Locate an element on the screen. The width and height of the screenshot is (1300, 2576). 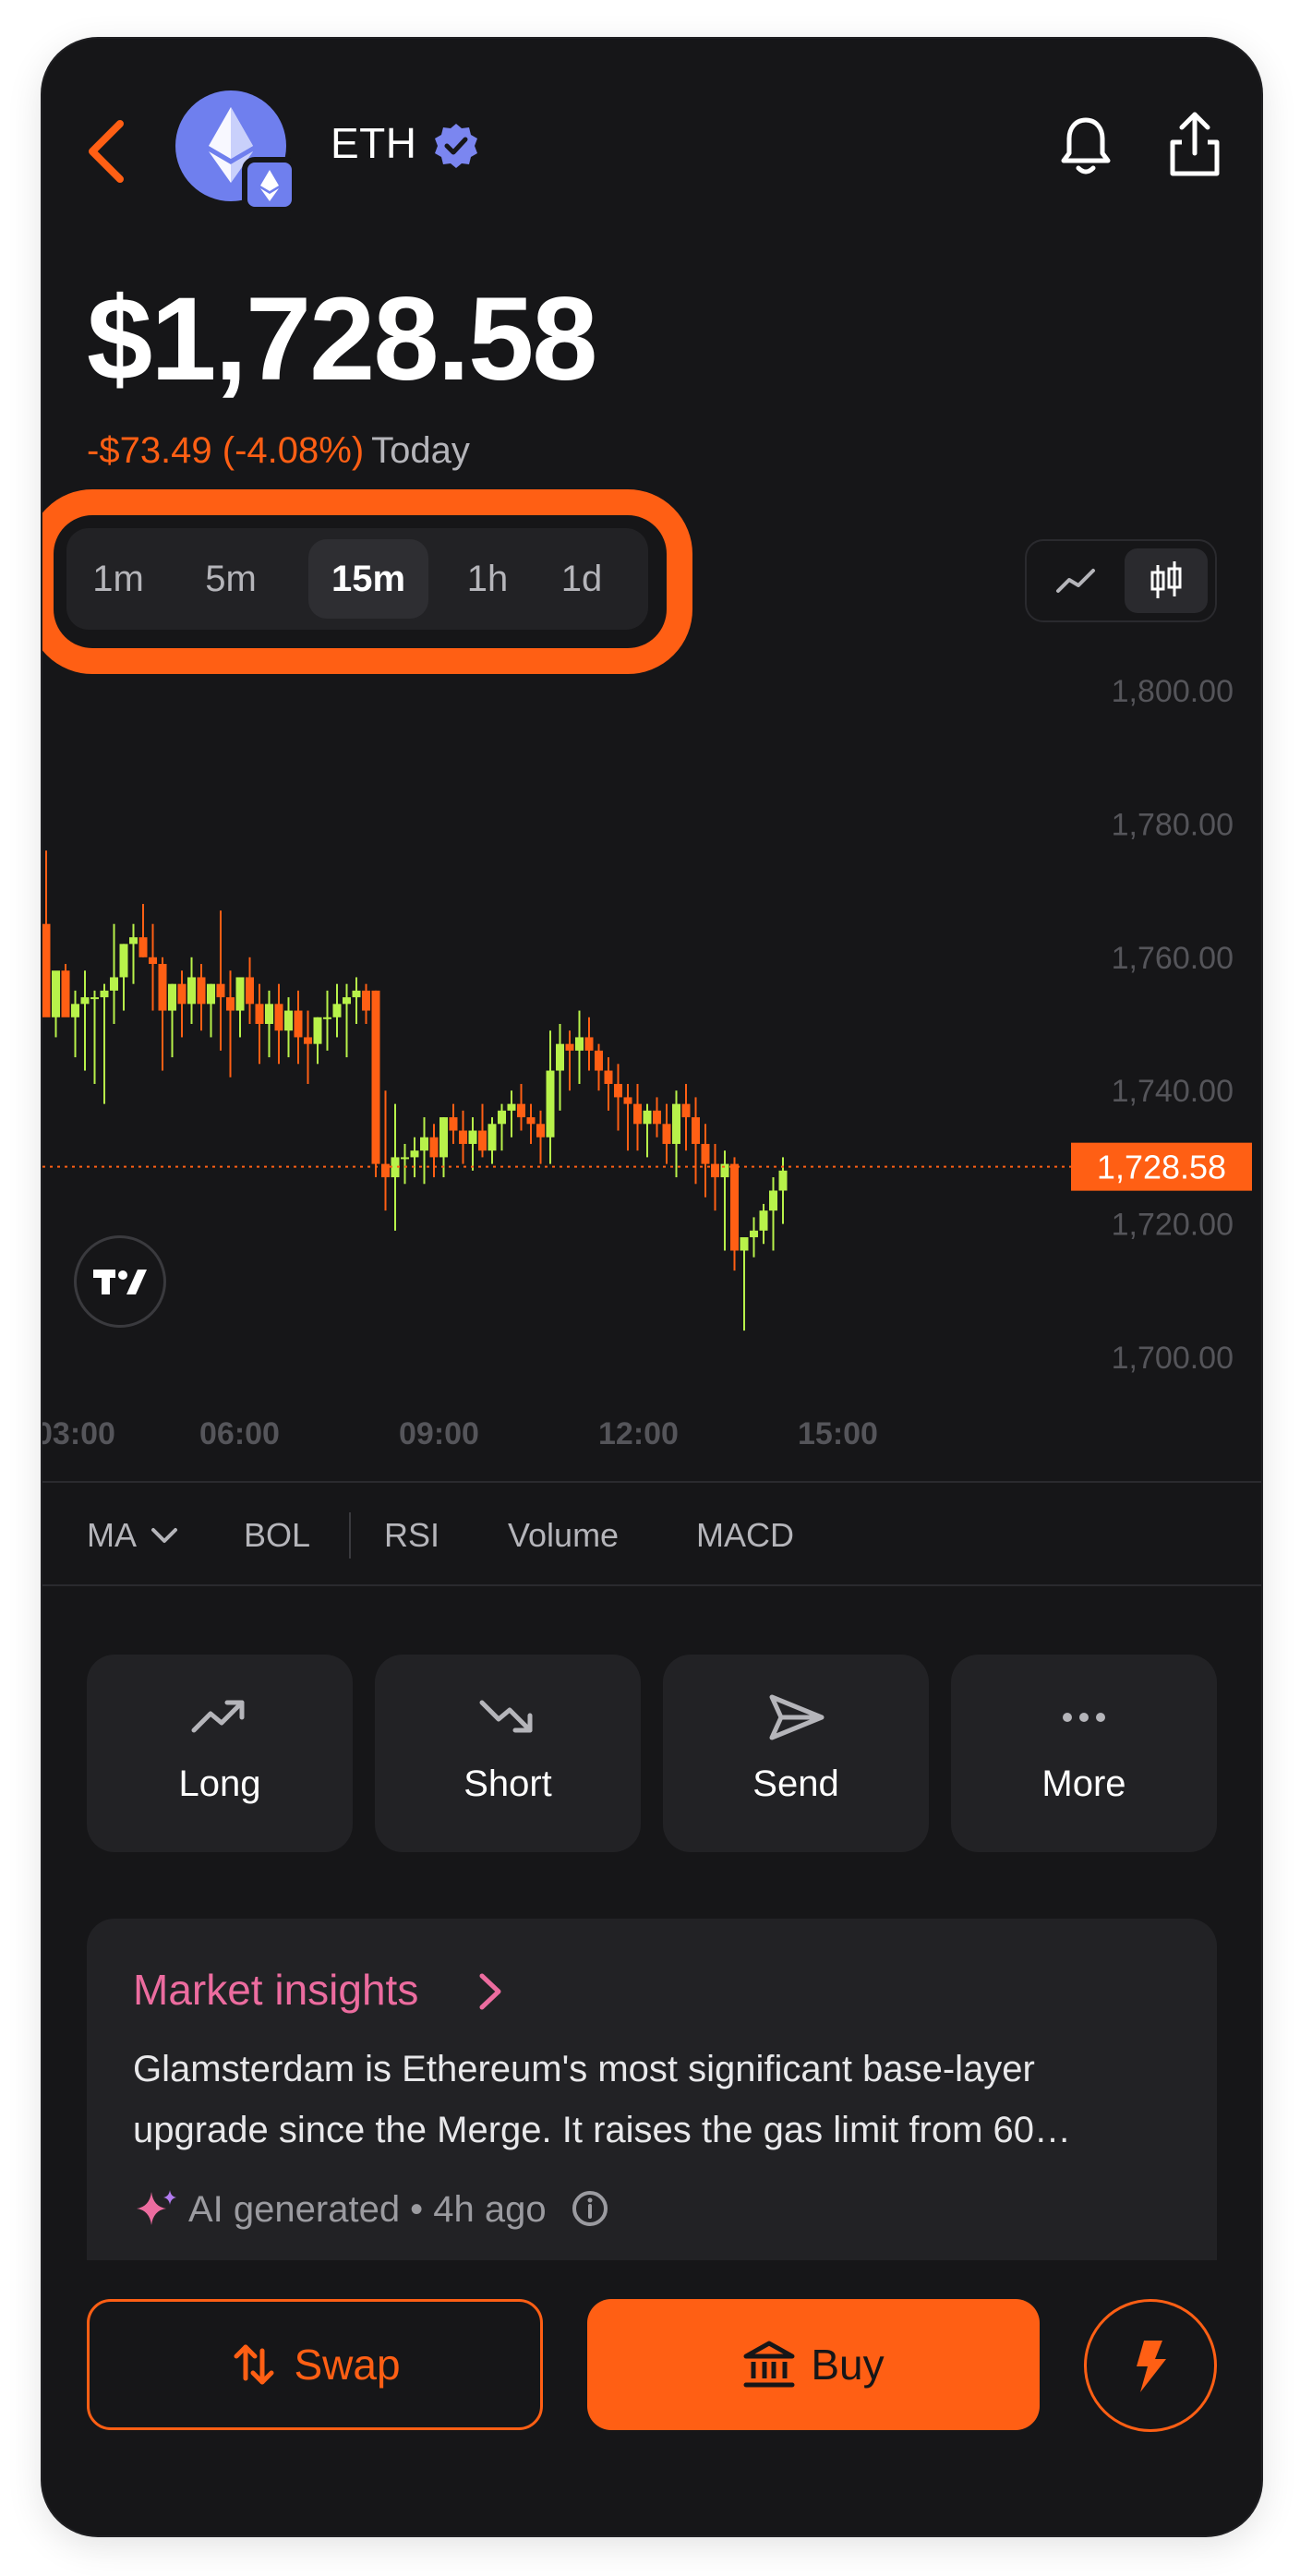
ethereum-network-icon is located at coordinates (269, 185).